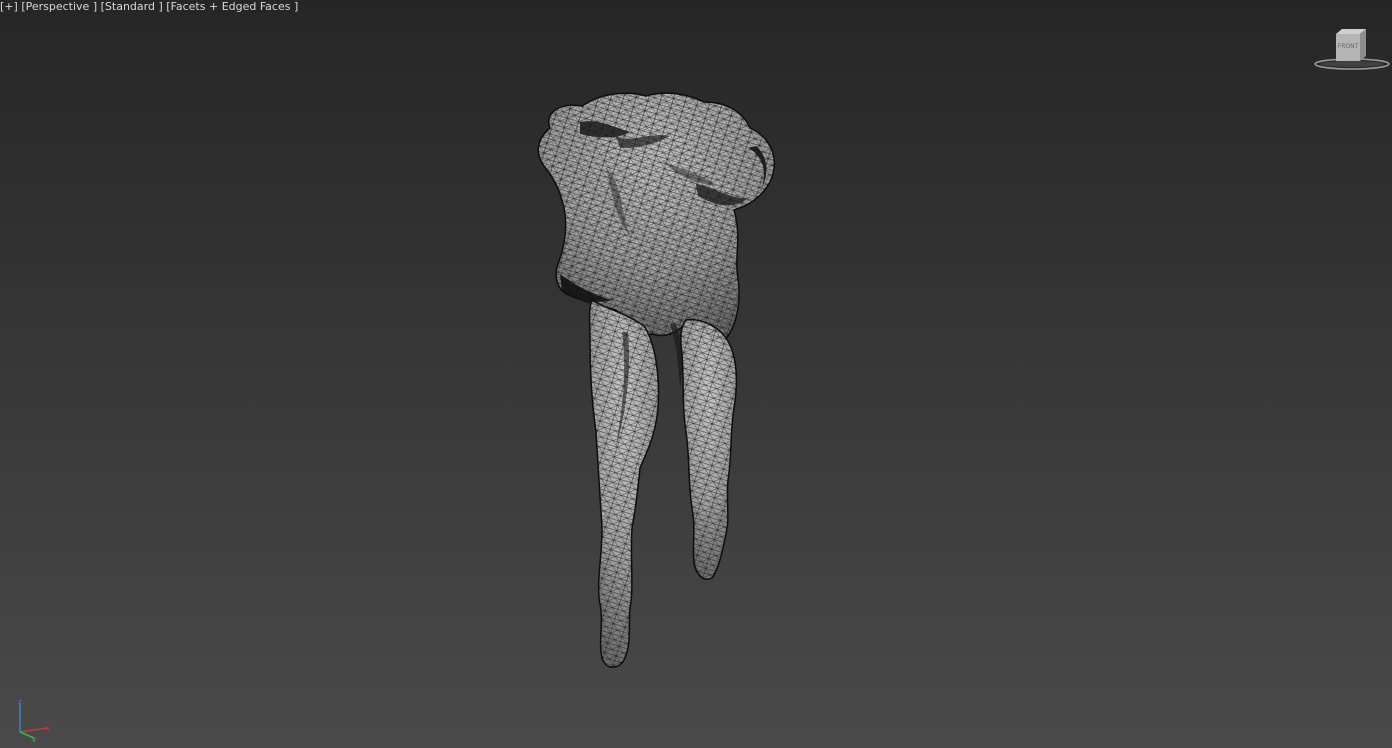 The width and height of the screenshot is (1392, 748). What do you see at coordinates (34, 721) in the screenshot?
I see `axis-tripod-icon: z x y` at bounding box center [34, 721].